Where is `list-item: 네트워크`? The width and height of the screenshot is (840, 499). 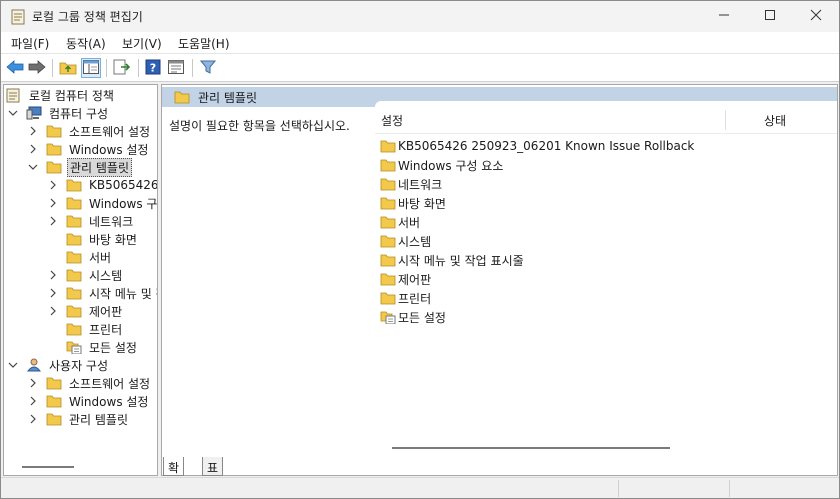
list-item: 네트워크 is located at coordinates (411, 184).